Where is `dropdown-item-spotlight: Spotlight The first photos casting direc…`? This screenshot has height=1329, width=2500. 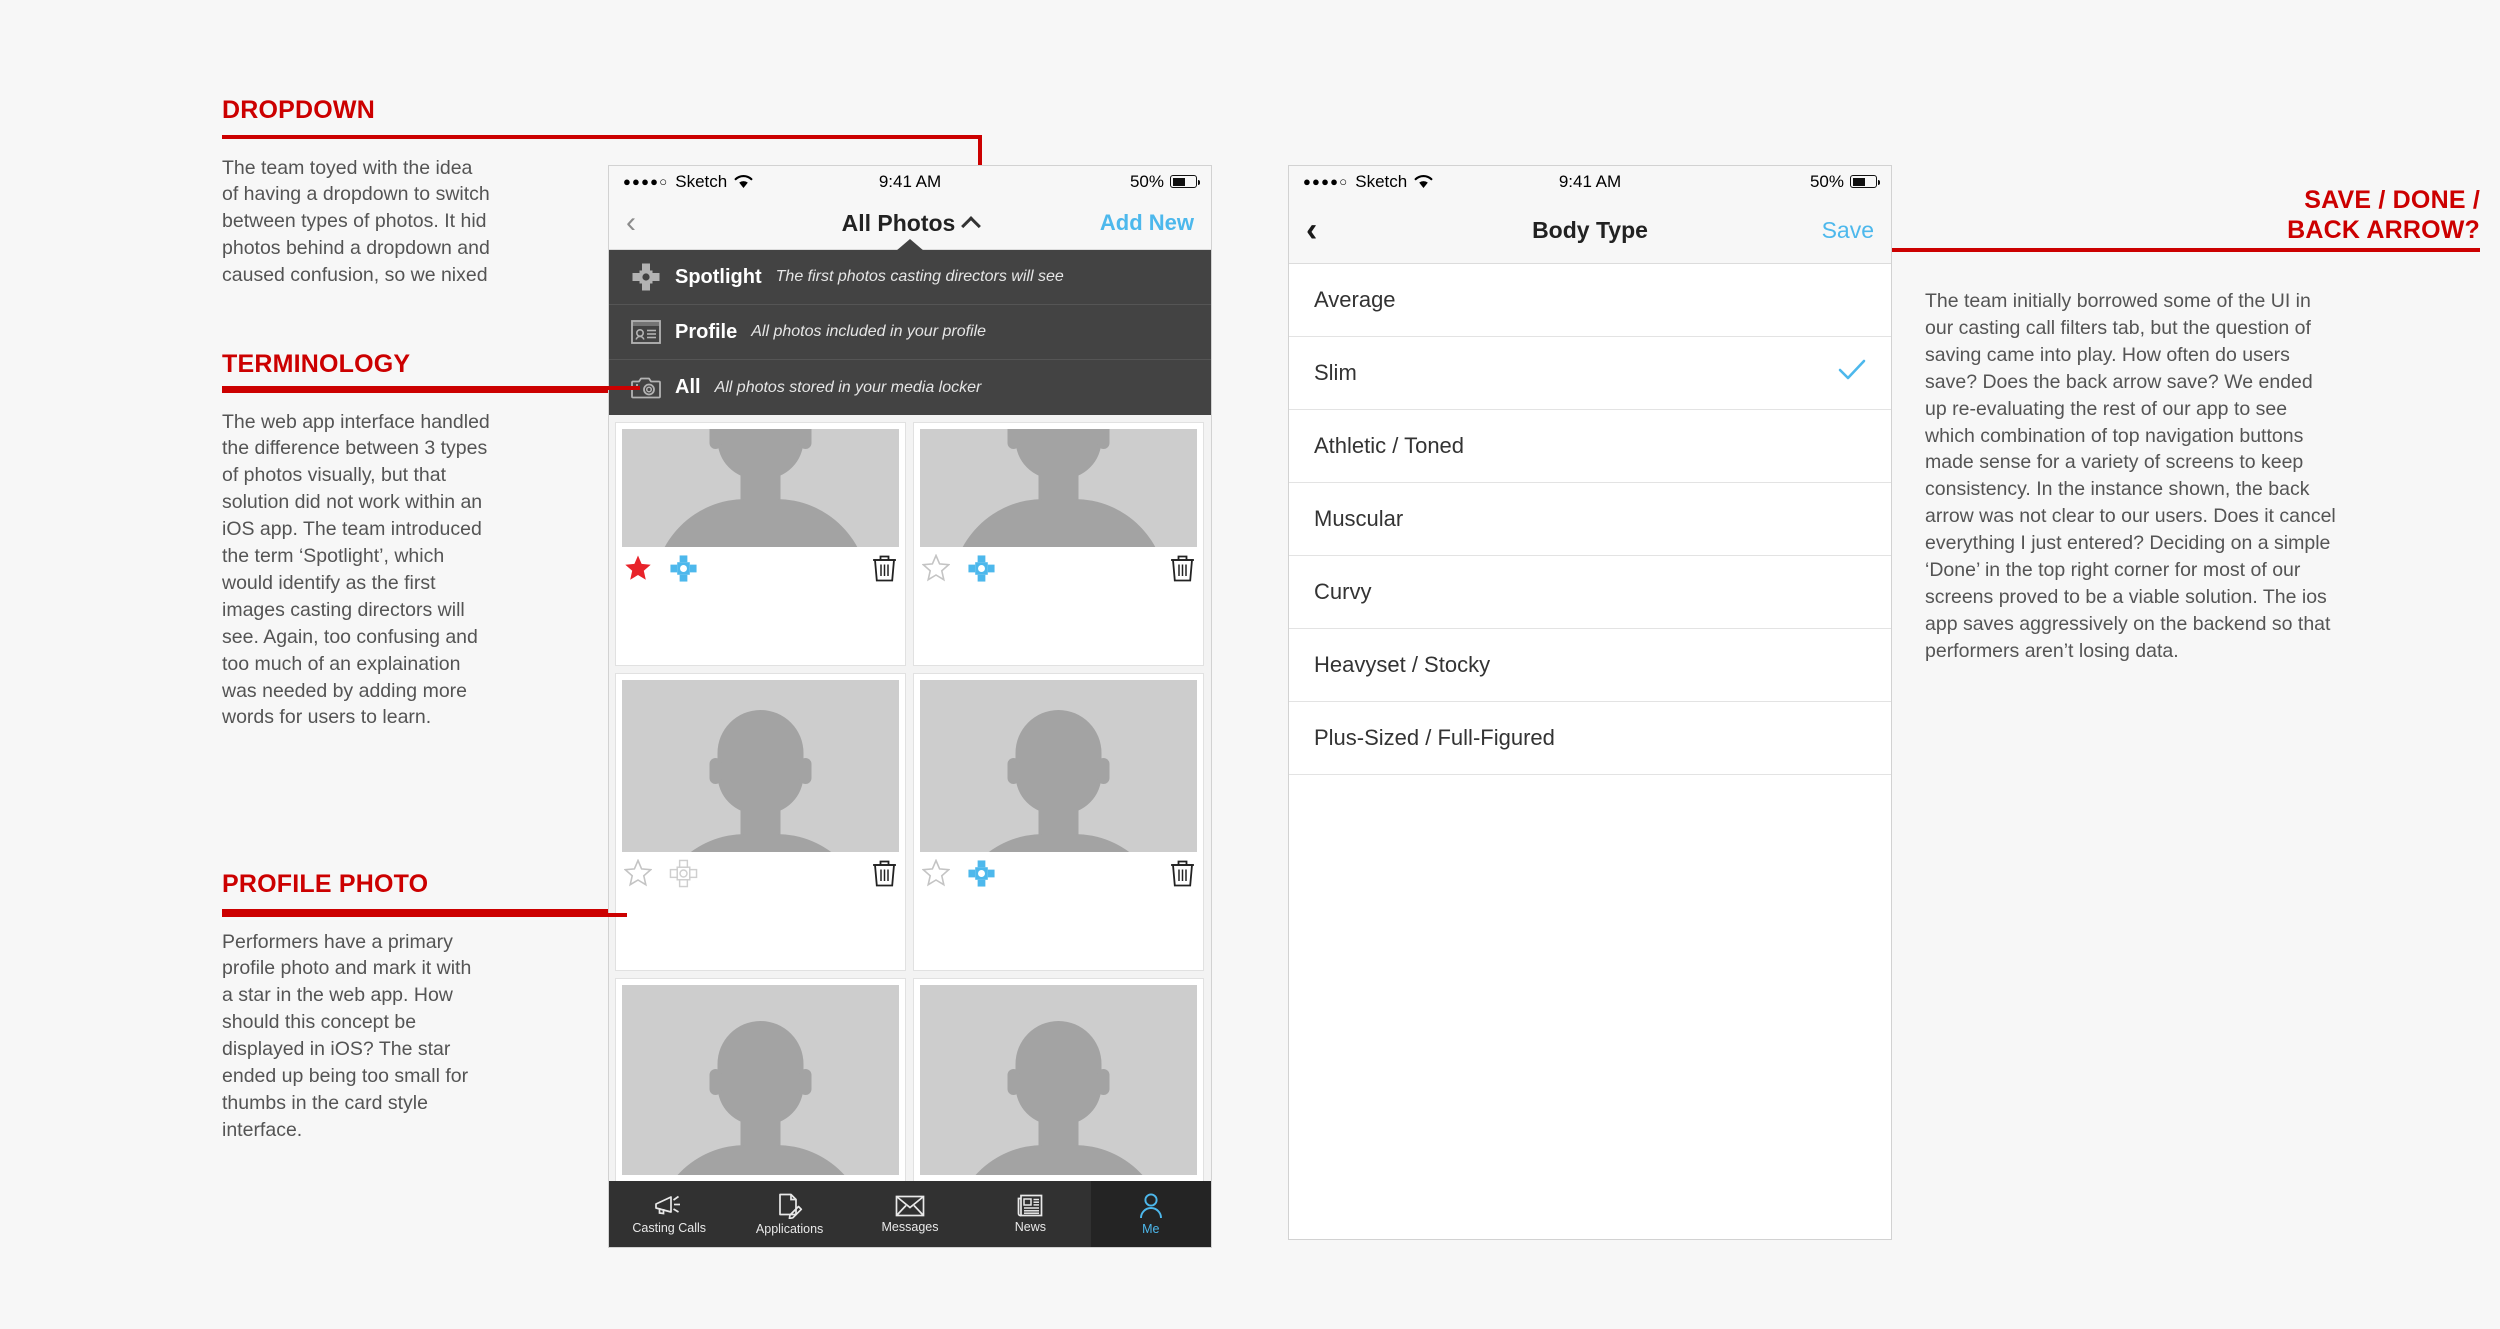
dropdown-item-spotlight: Spotlight The first photos casting direc… is located at coordinates (910, 277).